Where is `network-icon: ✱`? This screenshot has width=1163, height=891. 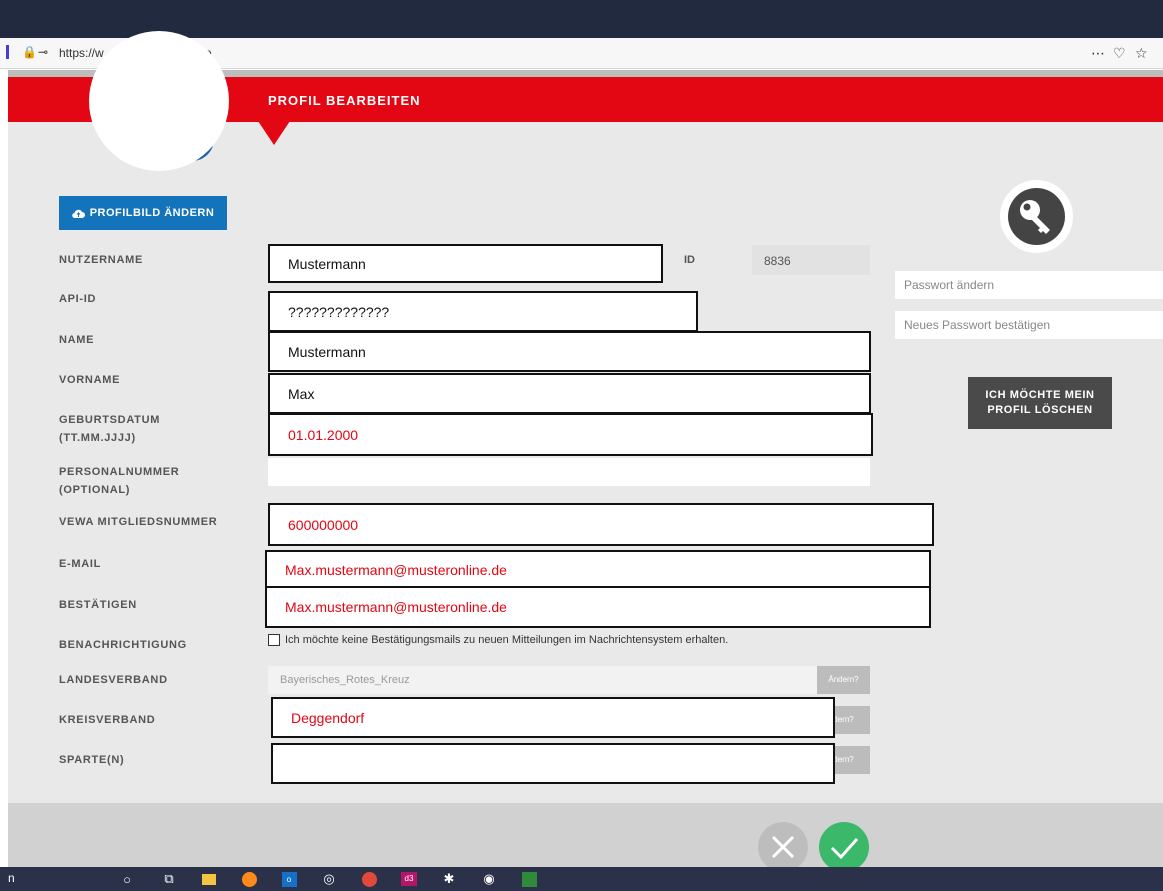
network-icon: ✱ is located at coordinates (449, 879).